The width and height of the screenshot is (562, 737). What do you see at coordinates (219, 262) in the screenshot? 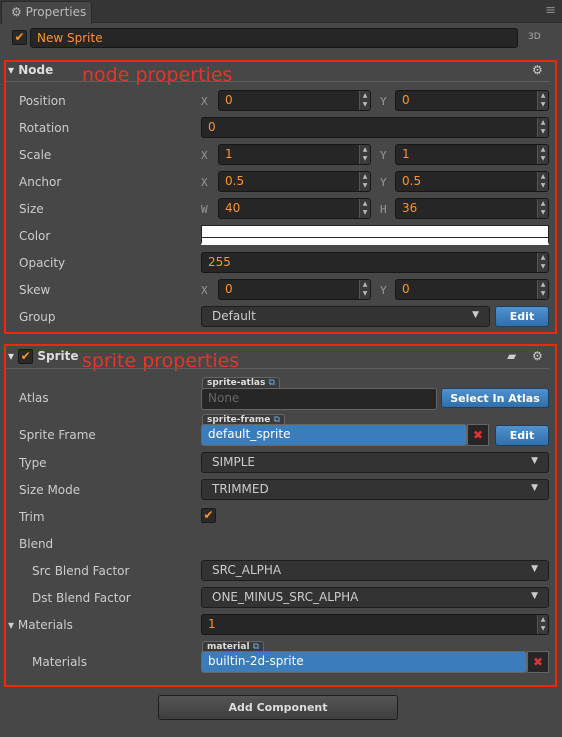
I see `value: 255` at bounding box center [219, 262].